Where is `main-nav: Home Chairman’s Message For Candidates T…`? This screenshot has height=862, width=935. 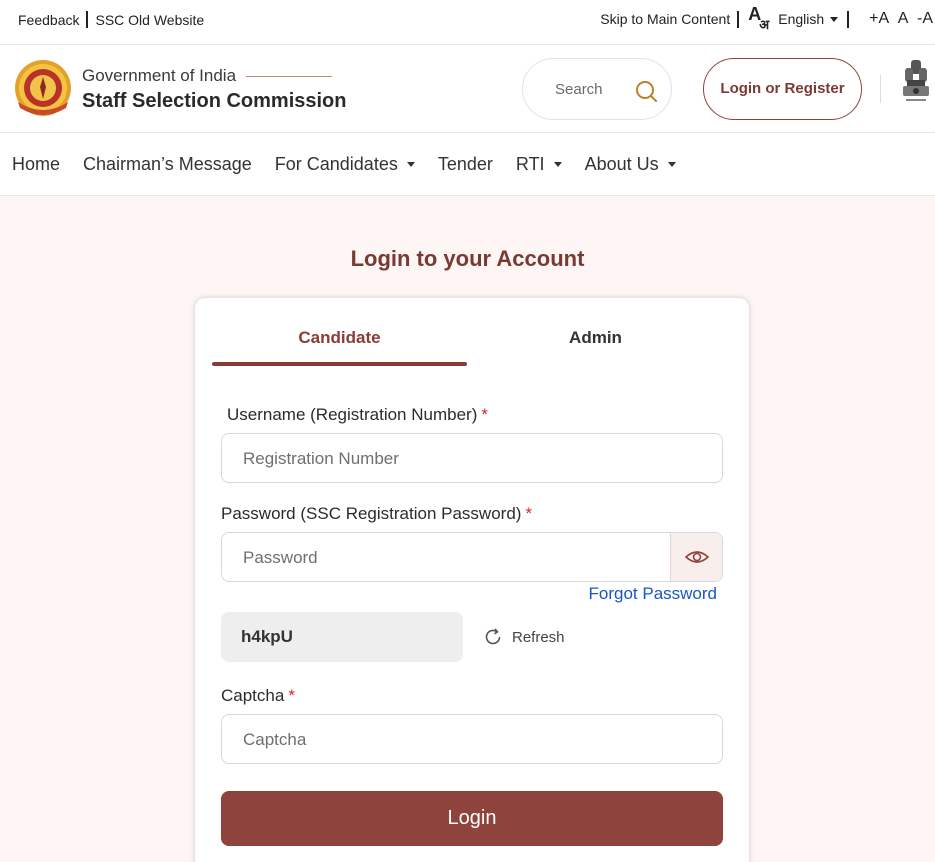 main-nav: Home Chairman’s Message For Candidates T… is located at coordinates (467, 164).